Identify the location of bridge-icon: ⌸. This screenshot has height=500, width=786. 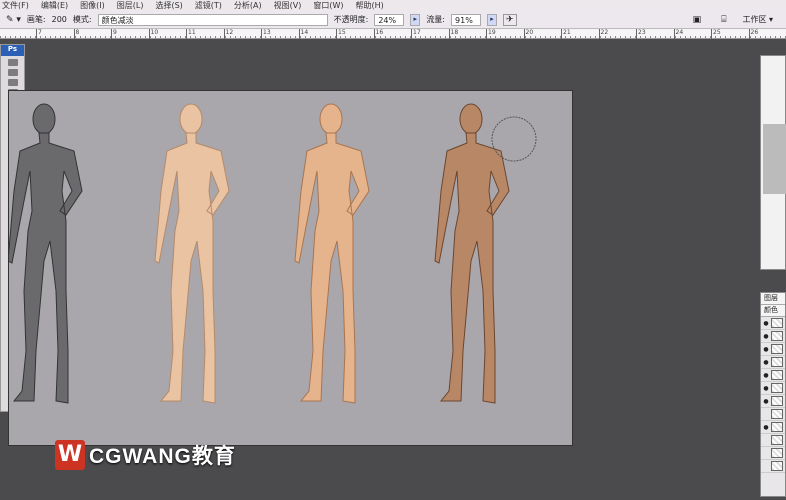
(723, 20).